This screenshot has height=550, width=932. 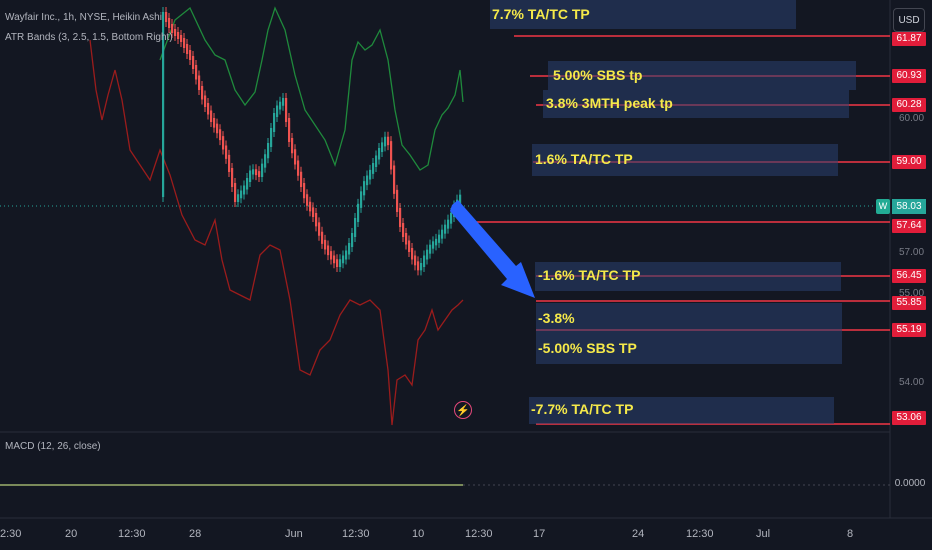 What do you see at coordinates (71, 534) in the screenshot?
I see `time-axis-label: 20` at bounding box center [71, 534].